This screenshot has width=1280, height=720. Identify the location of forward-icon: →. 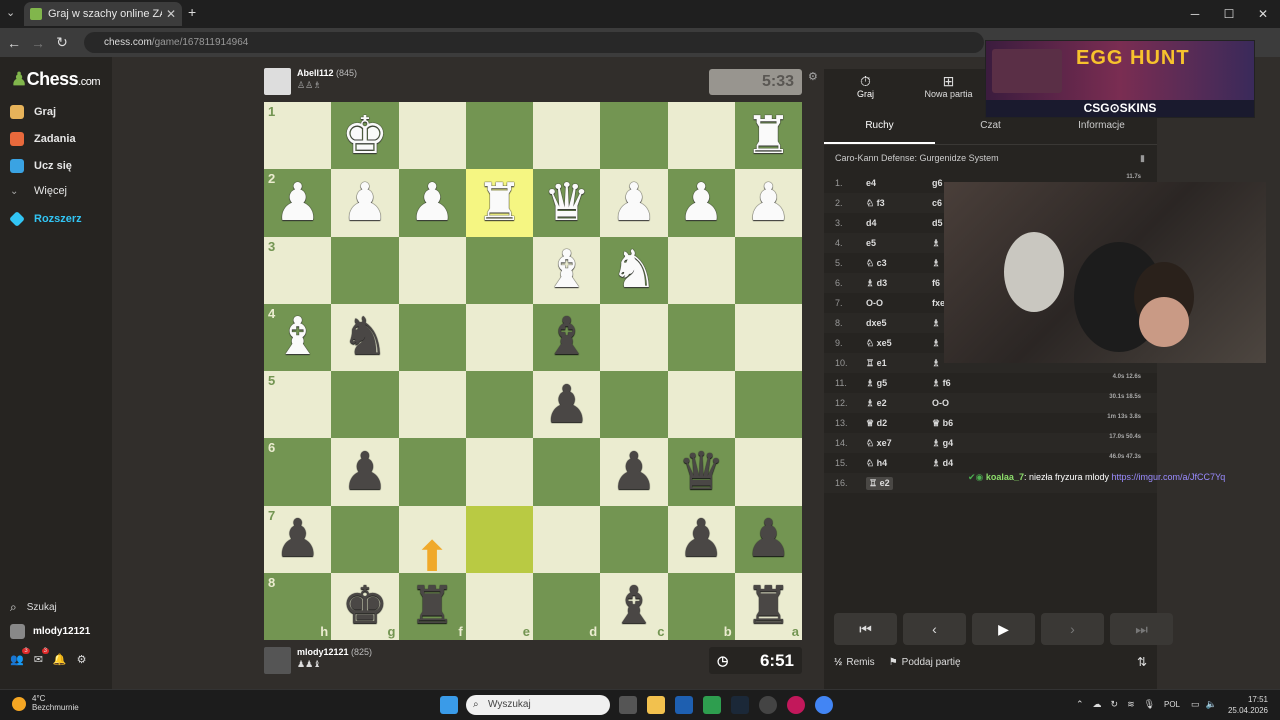
(38, 43).